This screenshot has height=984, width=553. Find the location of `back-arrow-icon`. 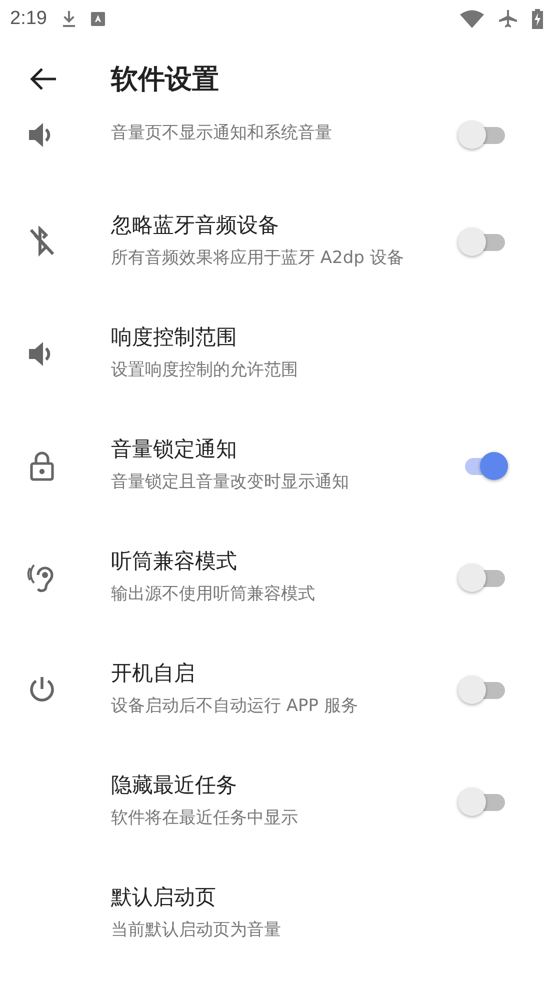

back-arrow-icon is located at coordinates (43, 79).